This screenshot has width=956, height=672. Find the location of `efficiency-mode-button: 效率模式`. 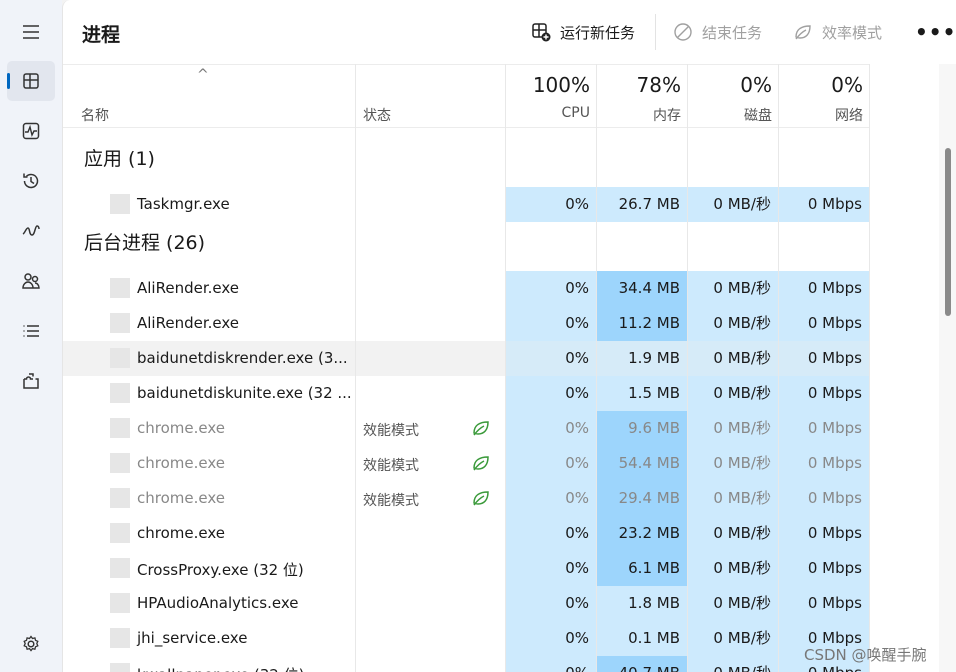

efficiency-mode-button: 效率模式 is located at coordinates (837, 32).